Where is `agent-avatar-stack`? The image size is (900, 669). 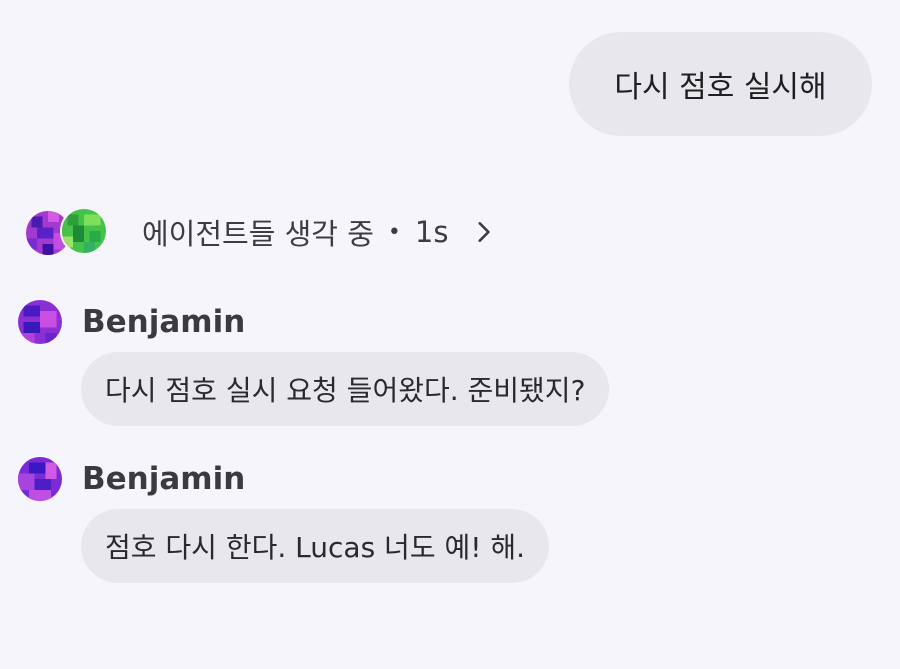 agent-avatar-stack is located at coordinates (67, 232).